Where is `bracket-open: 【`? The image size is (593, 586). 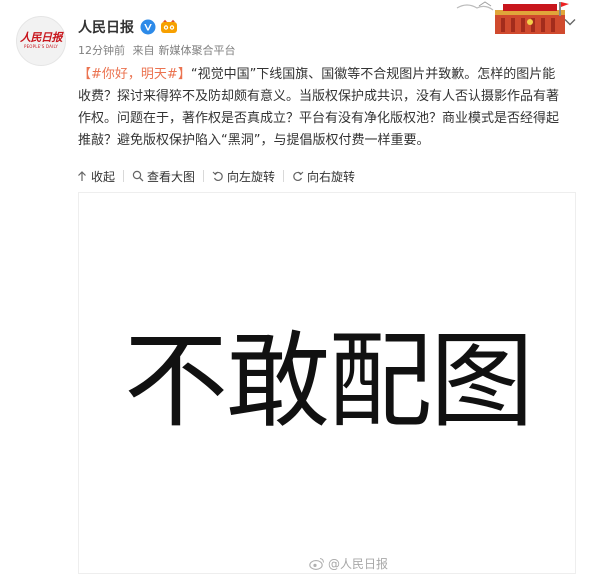
bracket-open: 【 is located at coordinates (85, 74).